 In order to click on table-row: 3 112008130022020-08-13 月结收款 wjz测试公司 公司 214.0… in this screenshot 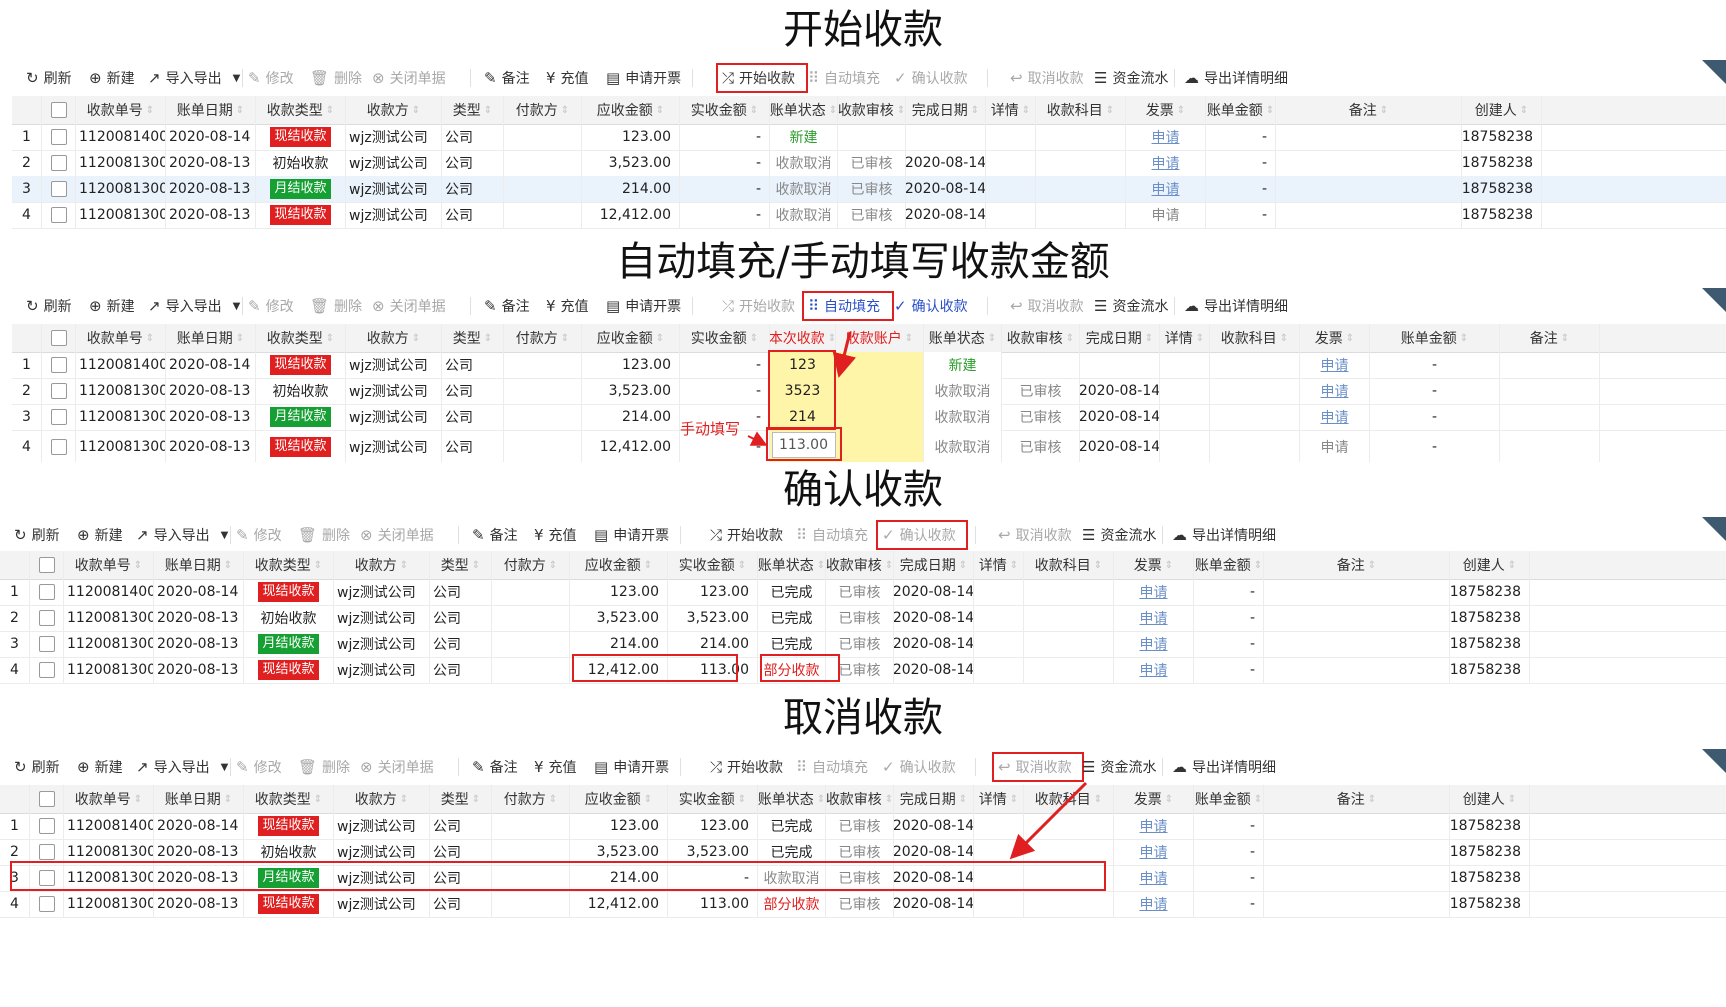, I will do `click(863, 644)`.